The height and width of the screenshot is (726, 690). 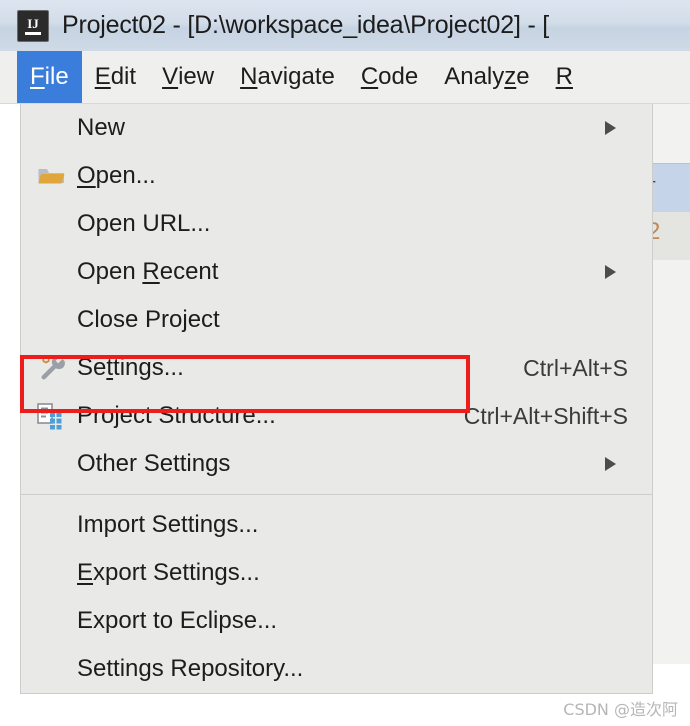 I want to click on csdn-watermark: CSDN @造次阿, so click(x=620, y=709).